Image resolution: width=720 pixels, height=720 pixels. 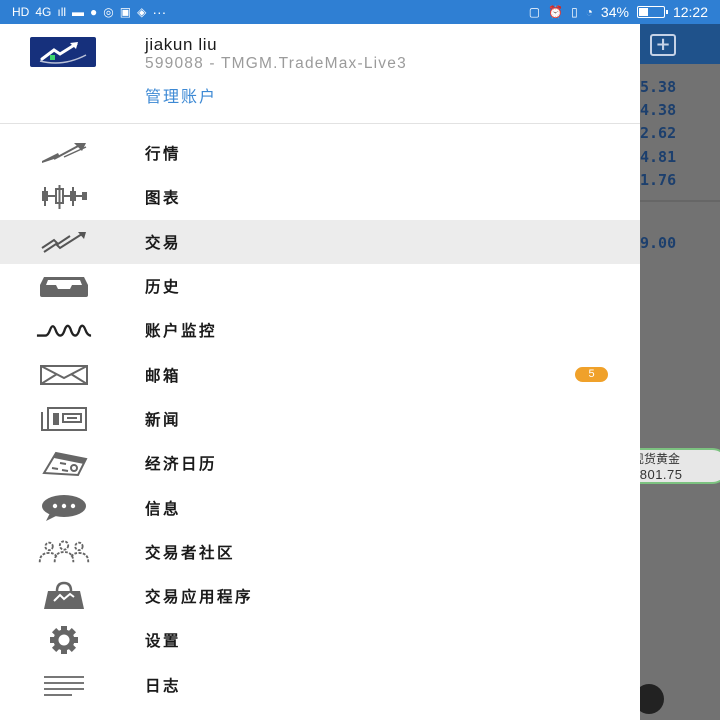 What do you see at coordinates (652, 699) in the screenshot?
I see `floating-action-button` at bounding box center [652, 699].